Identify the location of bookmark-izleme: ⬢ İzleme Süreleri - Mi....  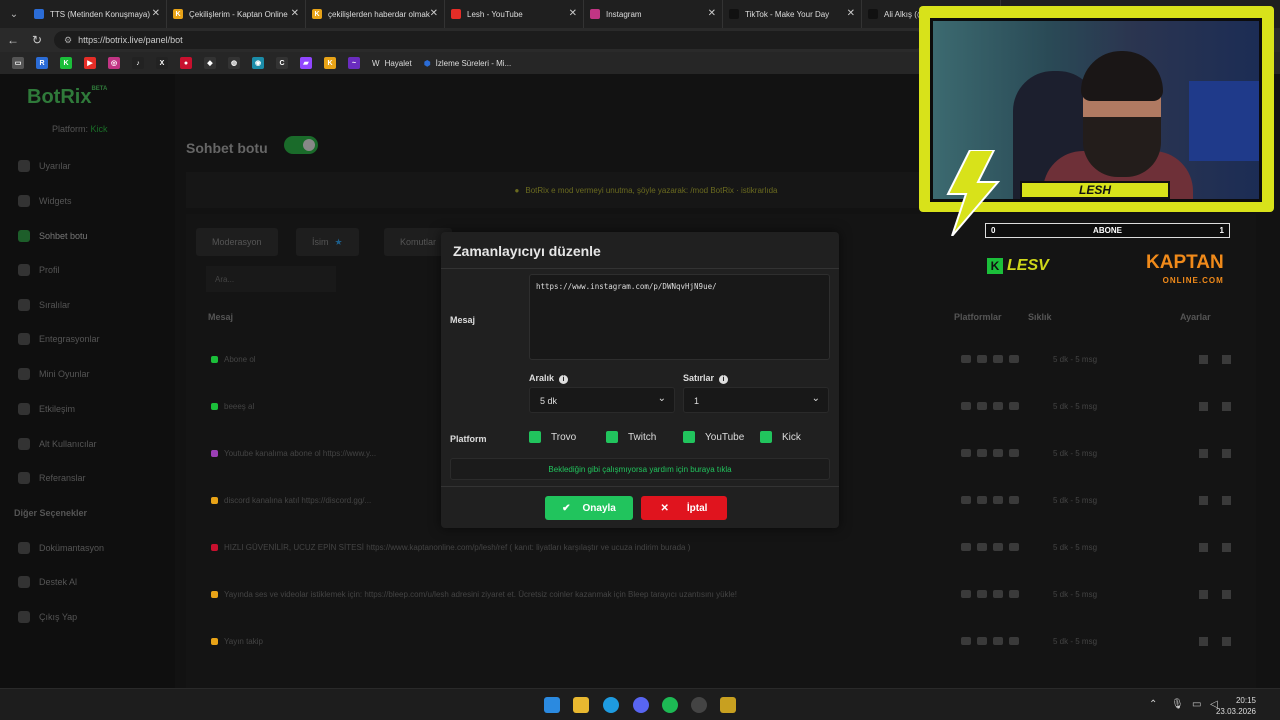
(468, 63).